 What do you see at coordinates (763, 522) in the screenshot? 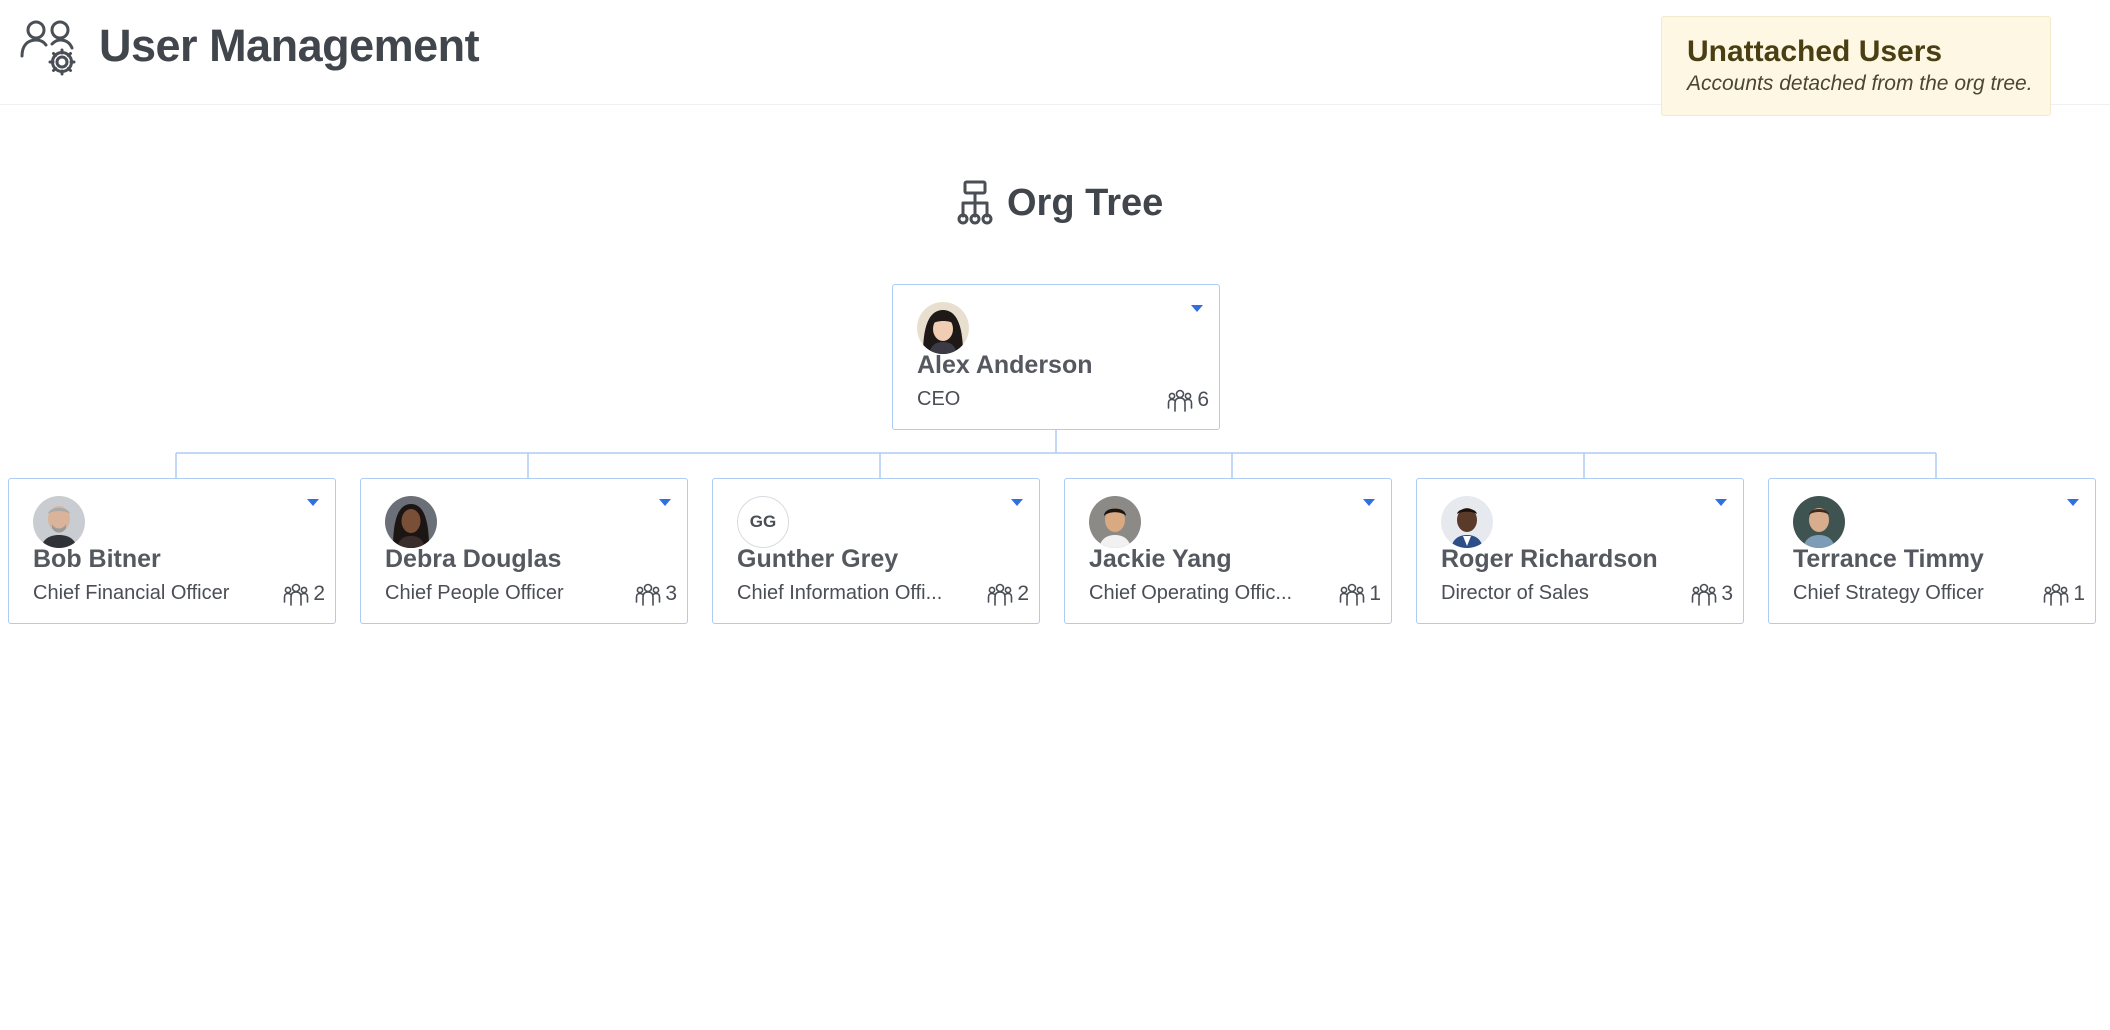
I see `avatar-initials: GG` at bounding box center [763, 522].